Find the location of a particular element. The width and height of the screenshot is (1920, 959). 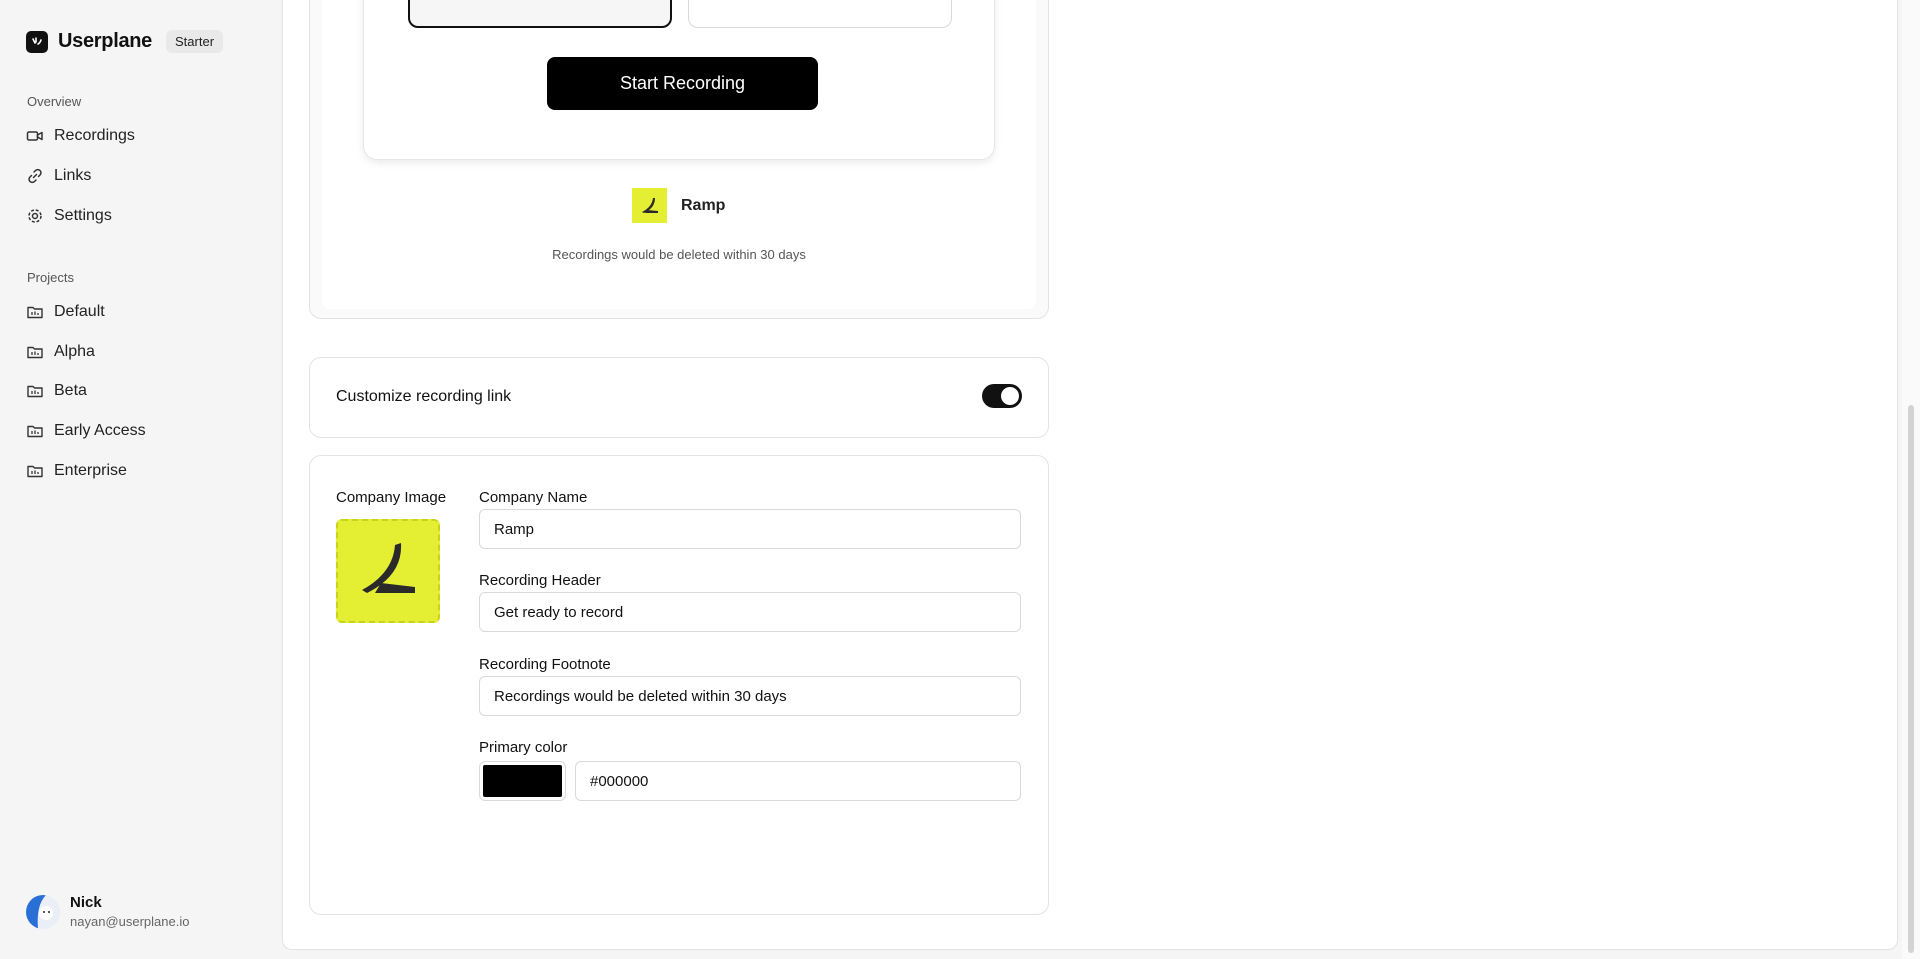

userplane-logo-icon is located at coordinates (37, 41).